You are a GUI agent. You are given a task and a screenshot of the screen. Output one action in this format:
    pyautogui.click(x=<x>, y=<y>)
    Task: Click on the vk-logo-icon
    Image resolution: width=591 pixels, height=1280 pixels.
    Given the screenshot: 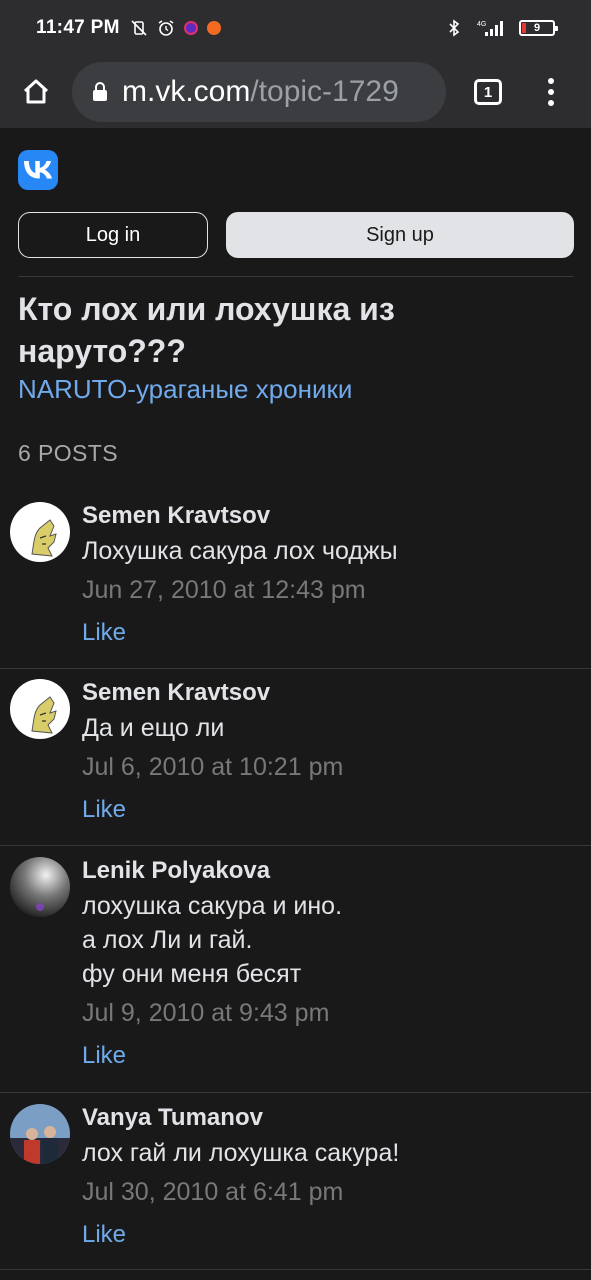 What is the action you would take?
    pyautogui.click(x=38, y=170)
    